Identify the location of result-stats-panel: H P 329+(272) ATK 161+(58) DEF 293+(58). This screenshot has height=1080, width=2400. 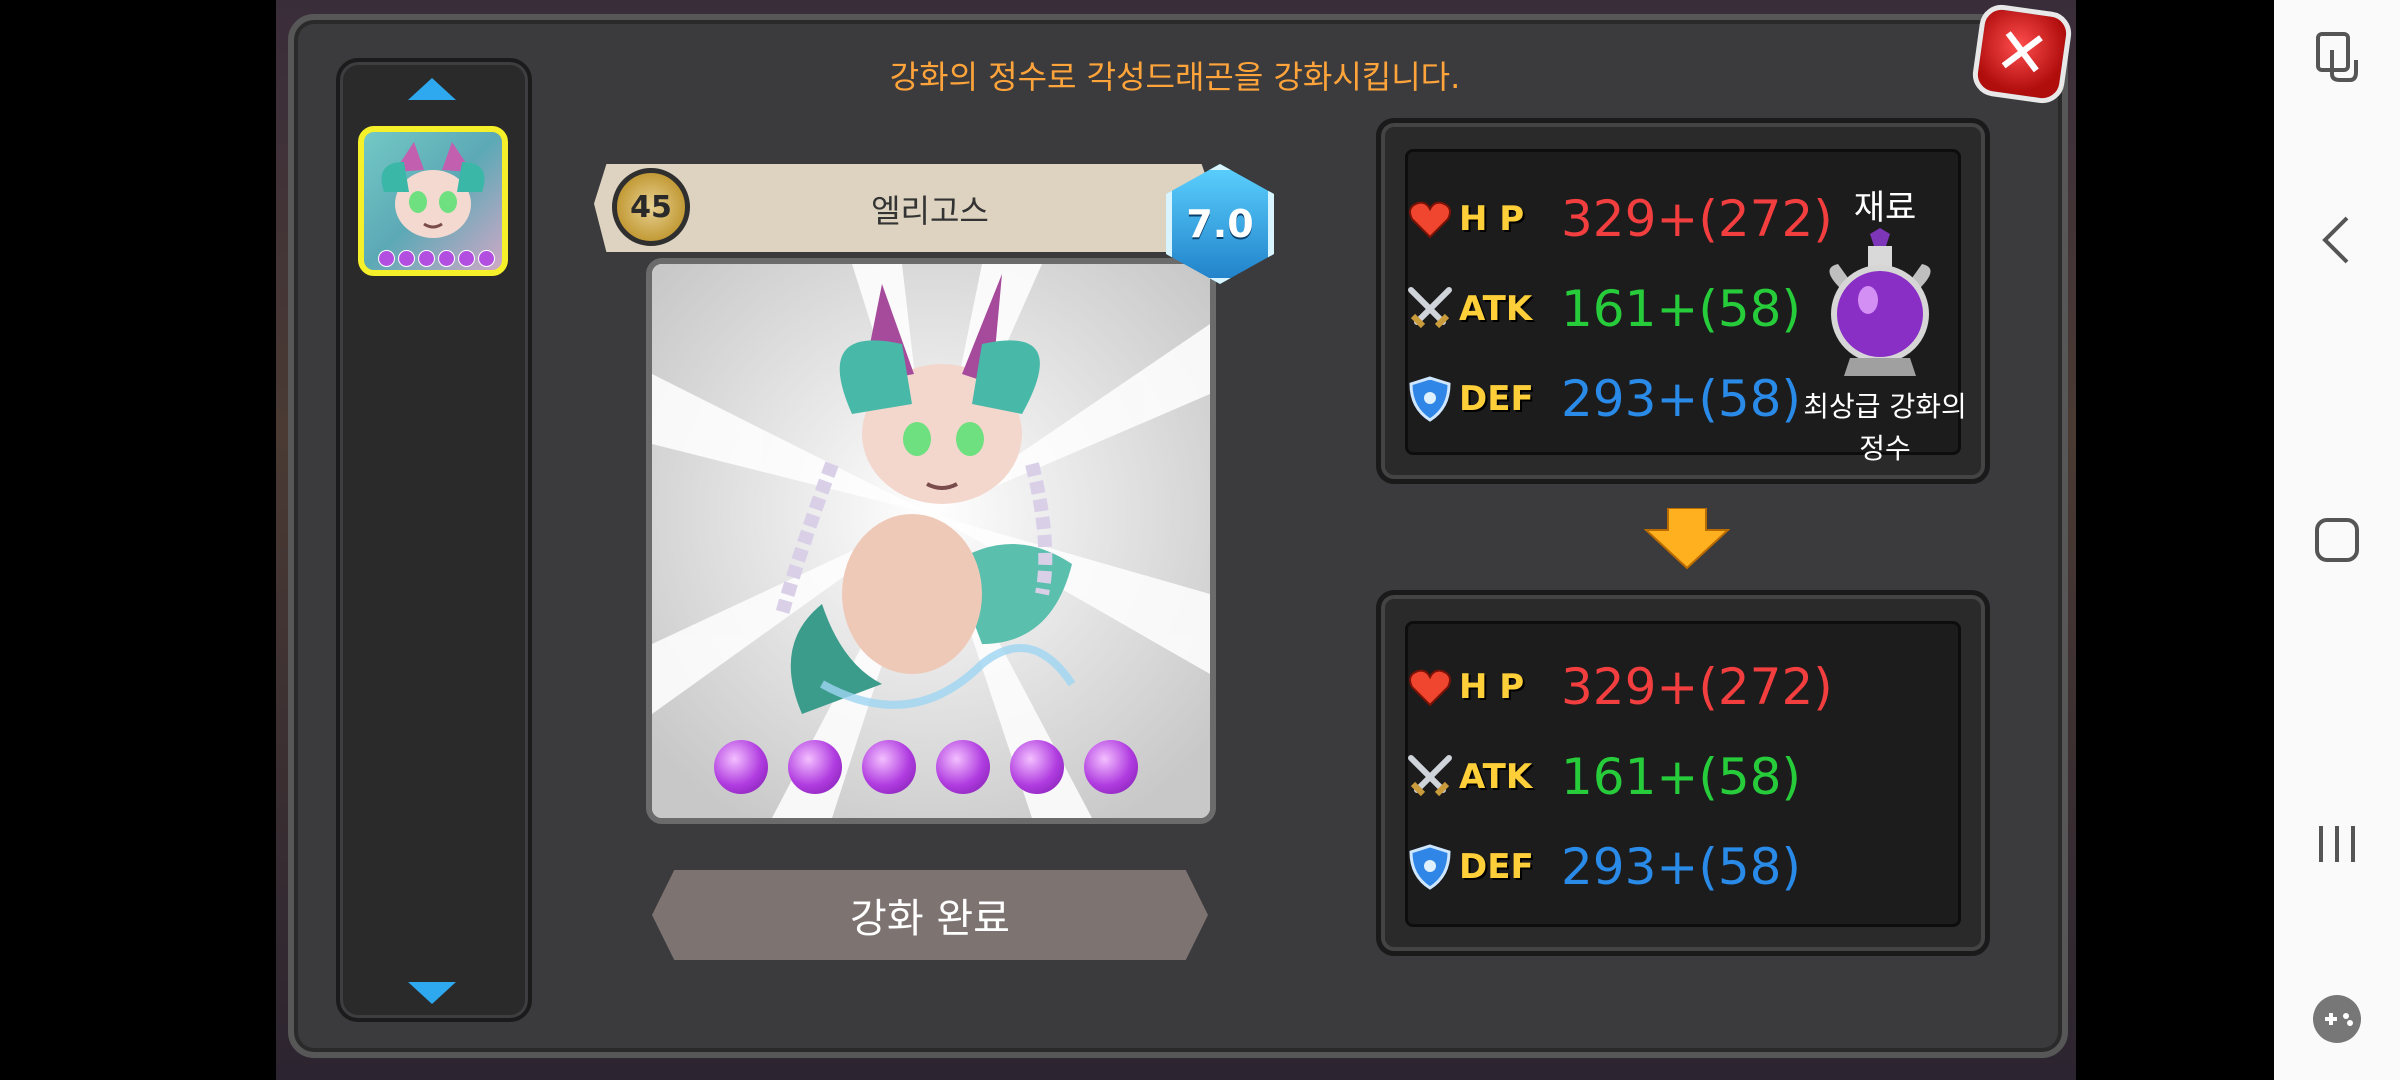
(1683, 773).